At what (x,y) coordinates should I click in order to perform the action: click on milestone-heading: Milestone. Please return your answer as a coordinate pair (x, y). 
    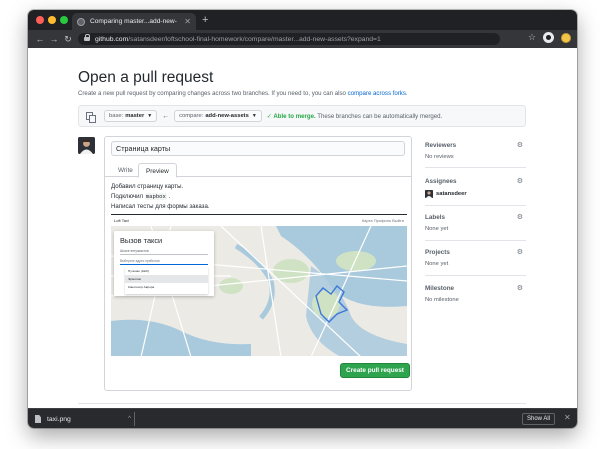
    Looking at the image, I should click on (440, 288).